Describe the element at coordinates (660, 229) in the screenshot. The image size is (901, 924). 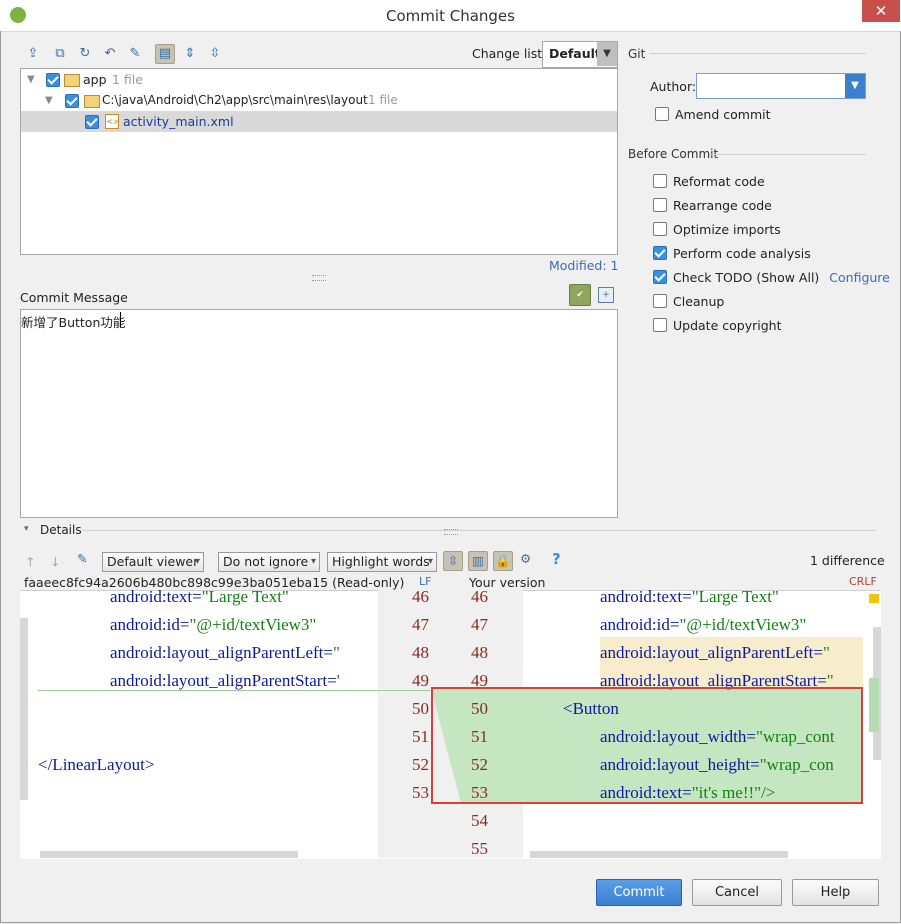
I see `optimize-imports-checkbox` at that location.